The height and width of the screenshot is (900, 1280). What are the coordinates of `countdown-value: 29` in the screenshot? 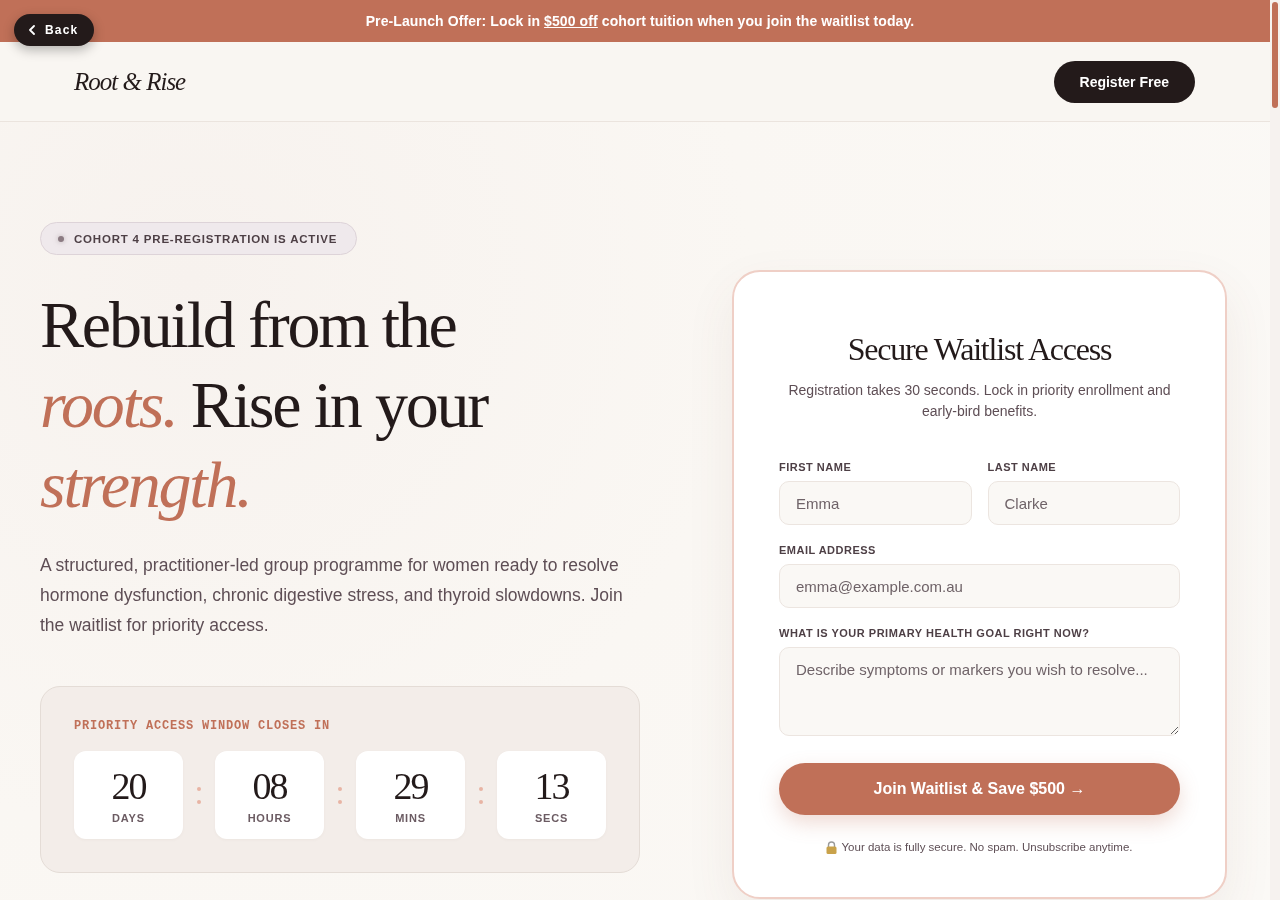 It's located at (410, 786).